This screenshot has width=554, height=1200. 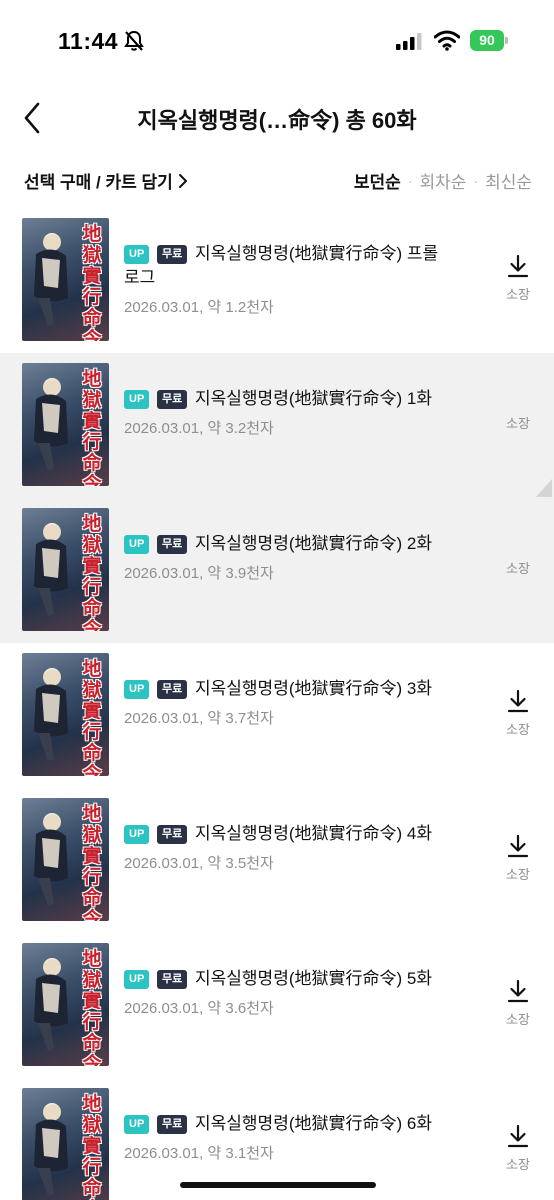 What do you see at coordinates (182, 180) in the screenshot?
I see `chevron-right-icon` at bounding box center [182, 180].